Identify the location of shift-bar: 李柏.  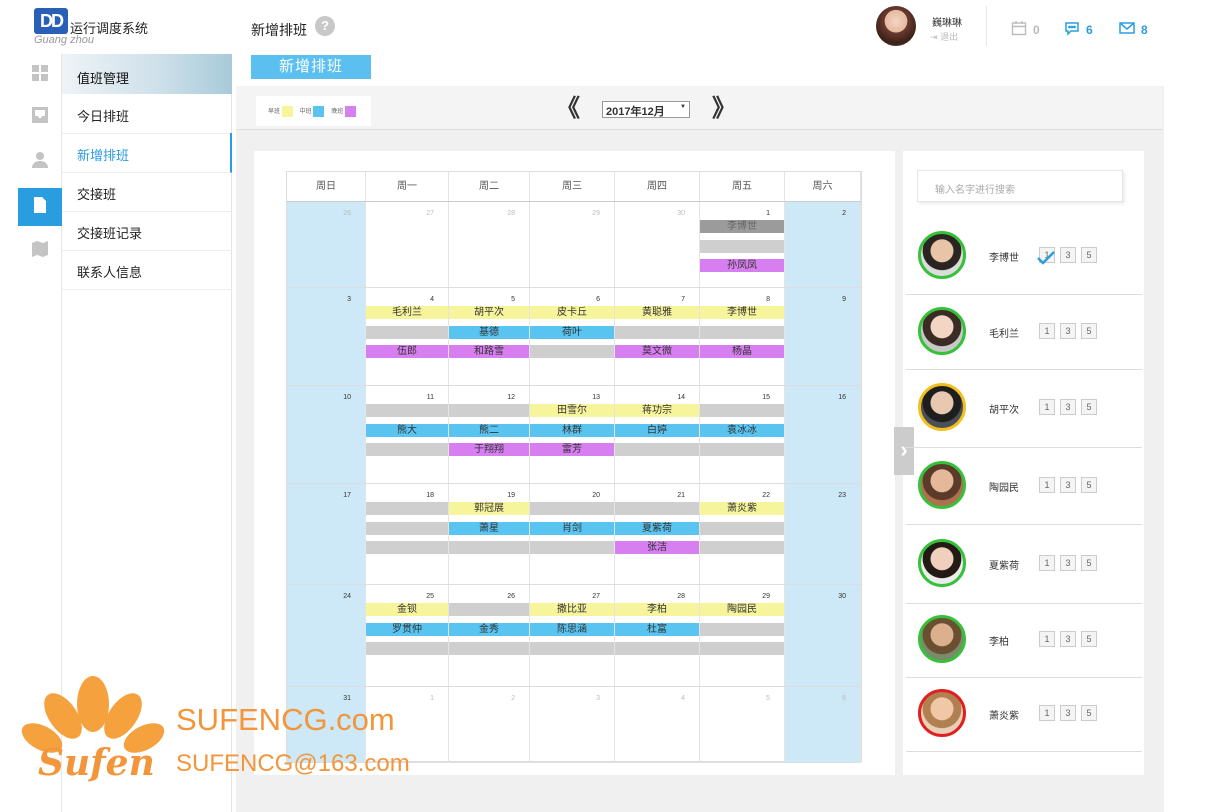
(657, 609).